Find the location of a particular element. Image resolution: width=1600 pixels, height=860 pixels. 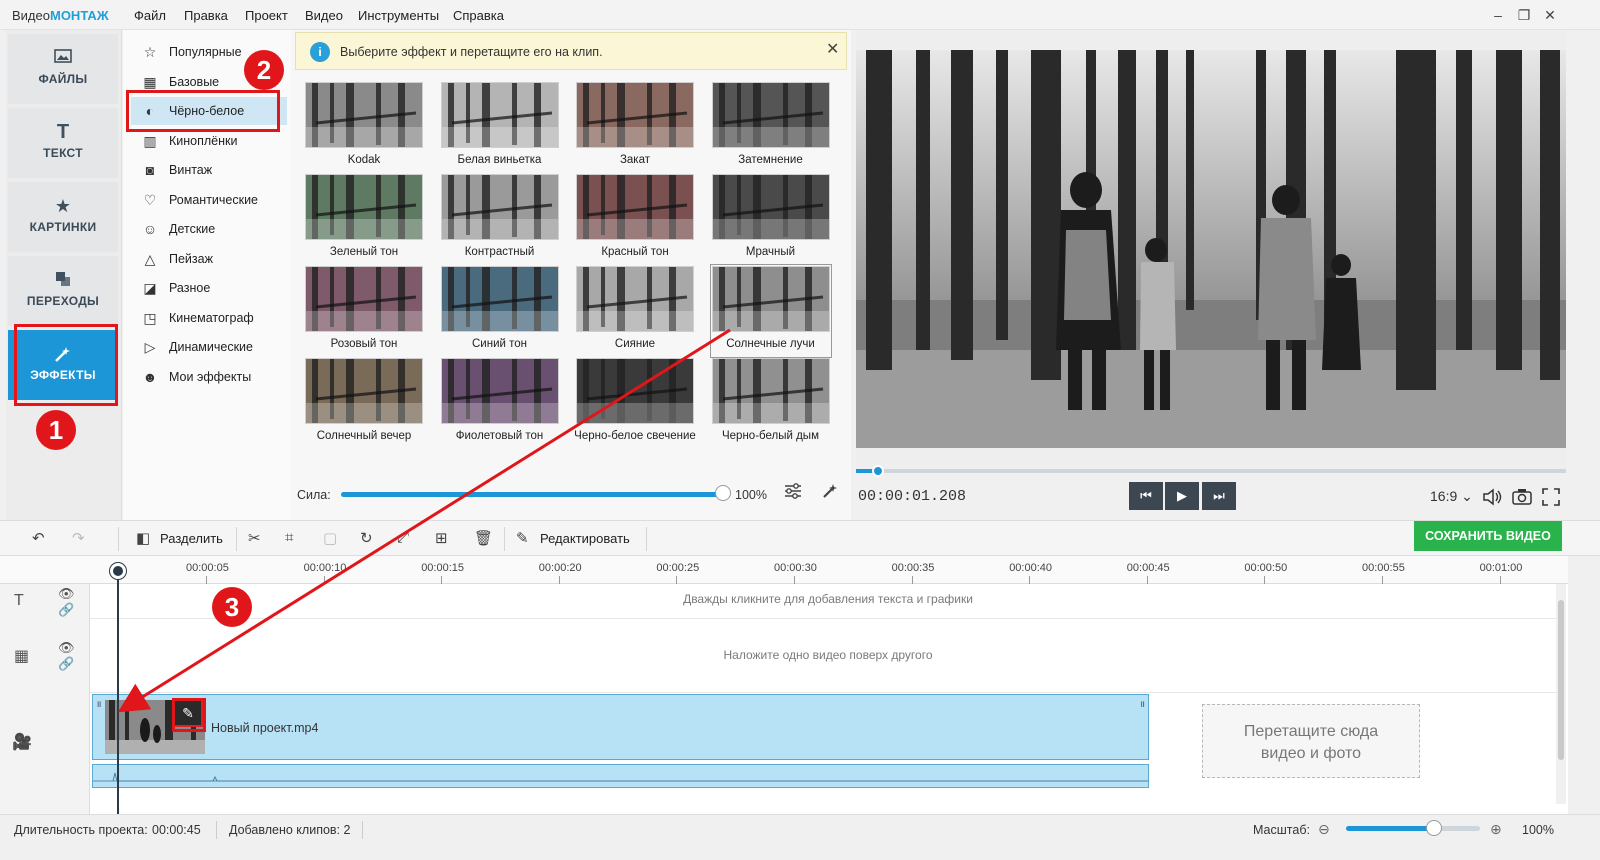

category-item: ◳ Кинематограф is located at coordinates (209, 318).